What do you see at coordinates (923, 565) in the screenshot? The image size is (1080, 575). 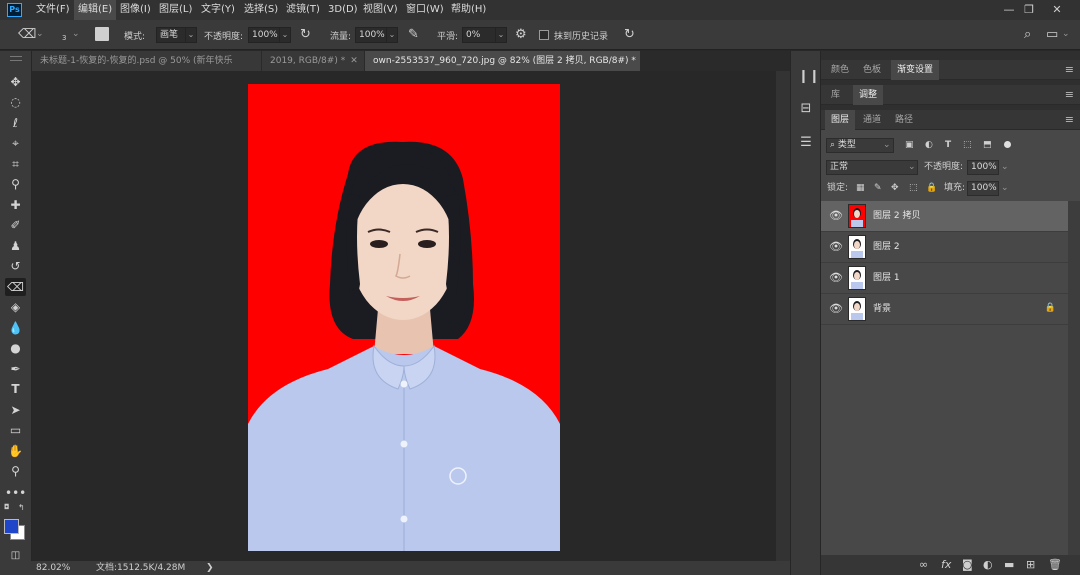 I see `link-layers-icon: ∞` at bounding box center [923, 565].